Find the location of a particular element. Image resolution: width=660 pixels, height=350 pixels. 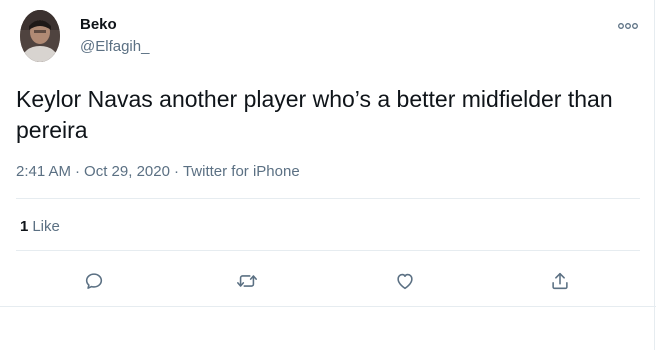

heart-icon is located at coordinates (405, 281).